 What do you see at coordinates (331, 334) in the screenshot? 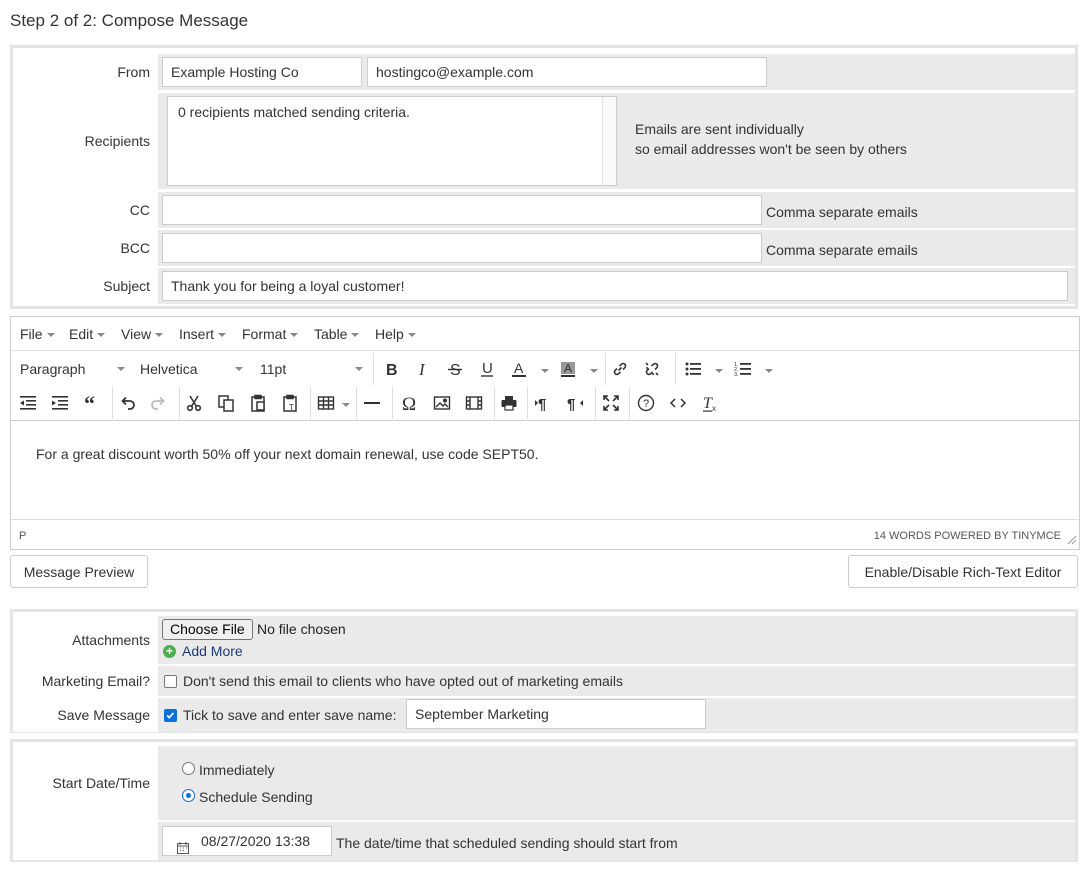
I see `menu-table-label: Table` at bounding box center [331, 334].